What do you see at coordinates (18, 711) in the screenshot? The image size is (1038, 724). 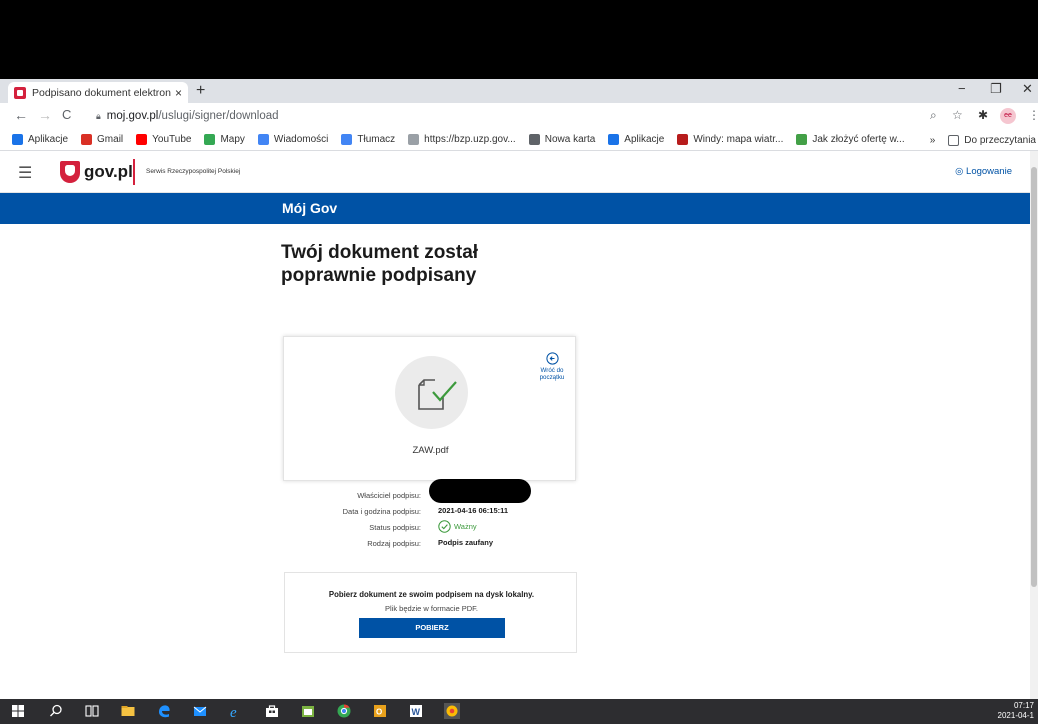 I see `windows-start-icon` at bounding box center [18, 711].